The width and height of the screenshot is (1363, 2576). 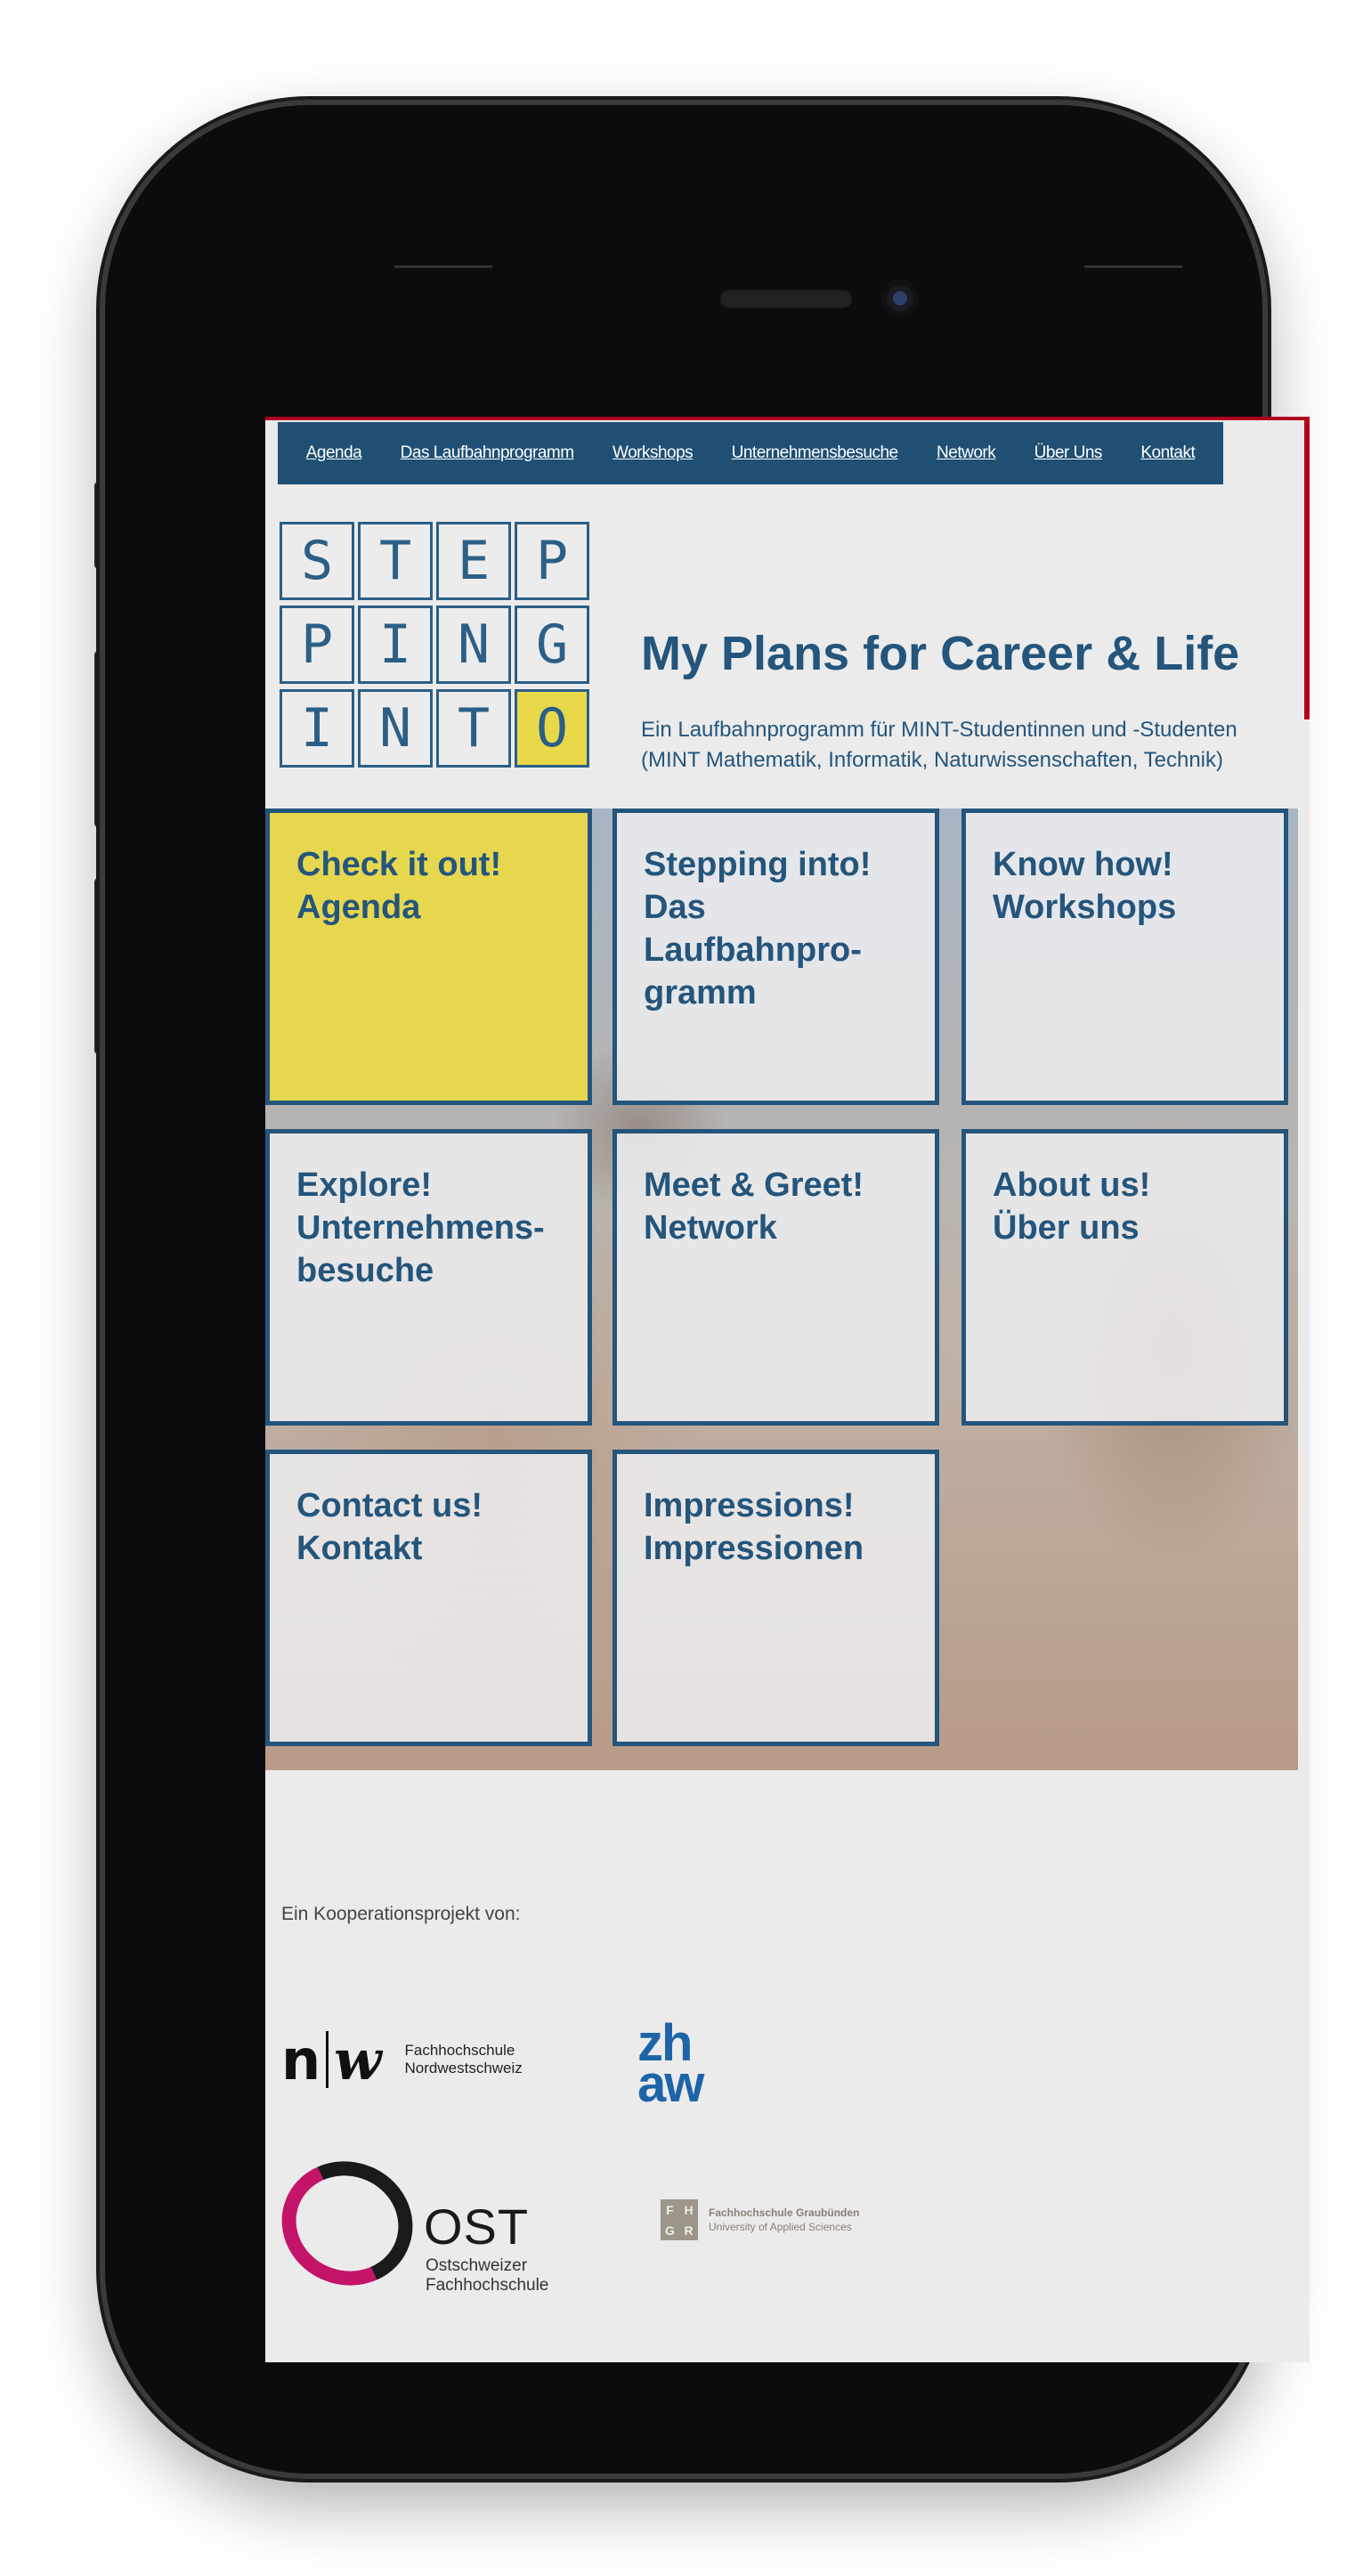 I want to click on logo-letter: O, so click(x=552, y=728).